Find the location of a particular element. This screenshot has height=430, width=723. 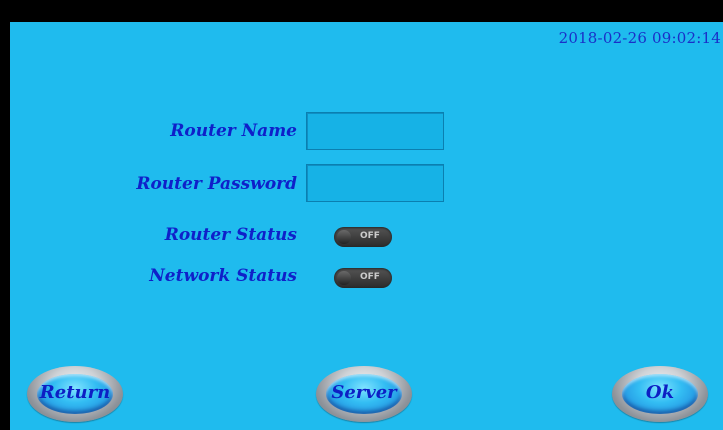

network-status-state: OFF is located at coordinates (370, 277).